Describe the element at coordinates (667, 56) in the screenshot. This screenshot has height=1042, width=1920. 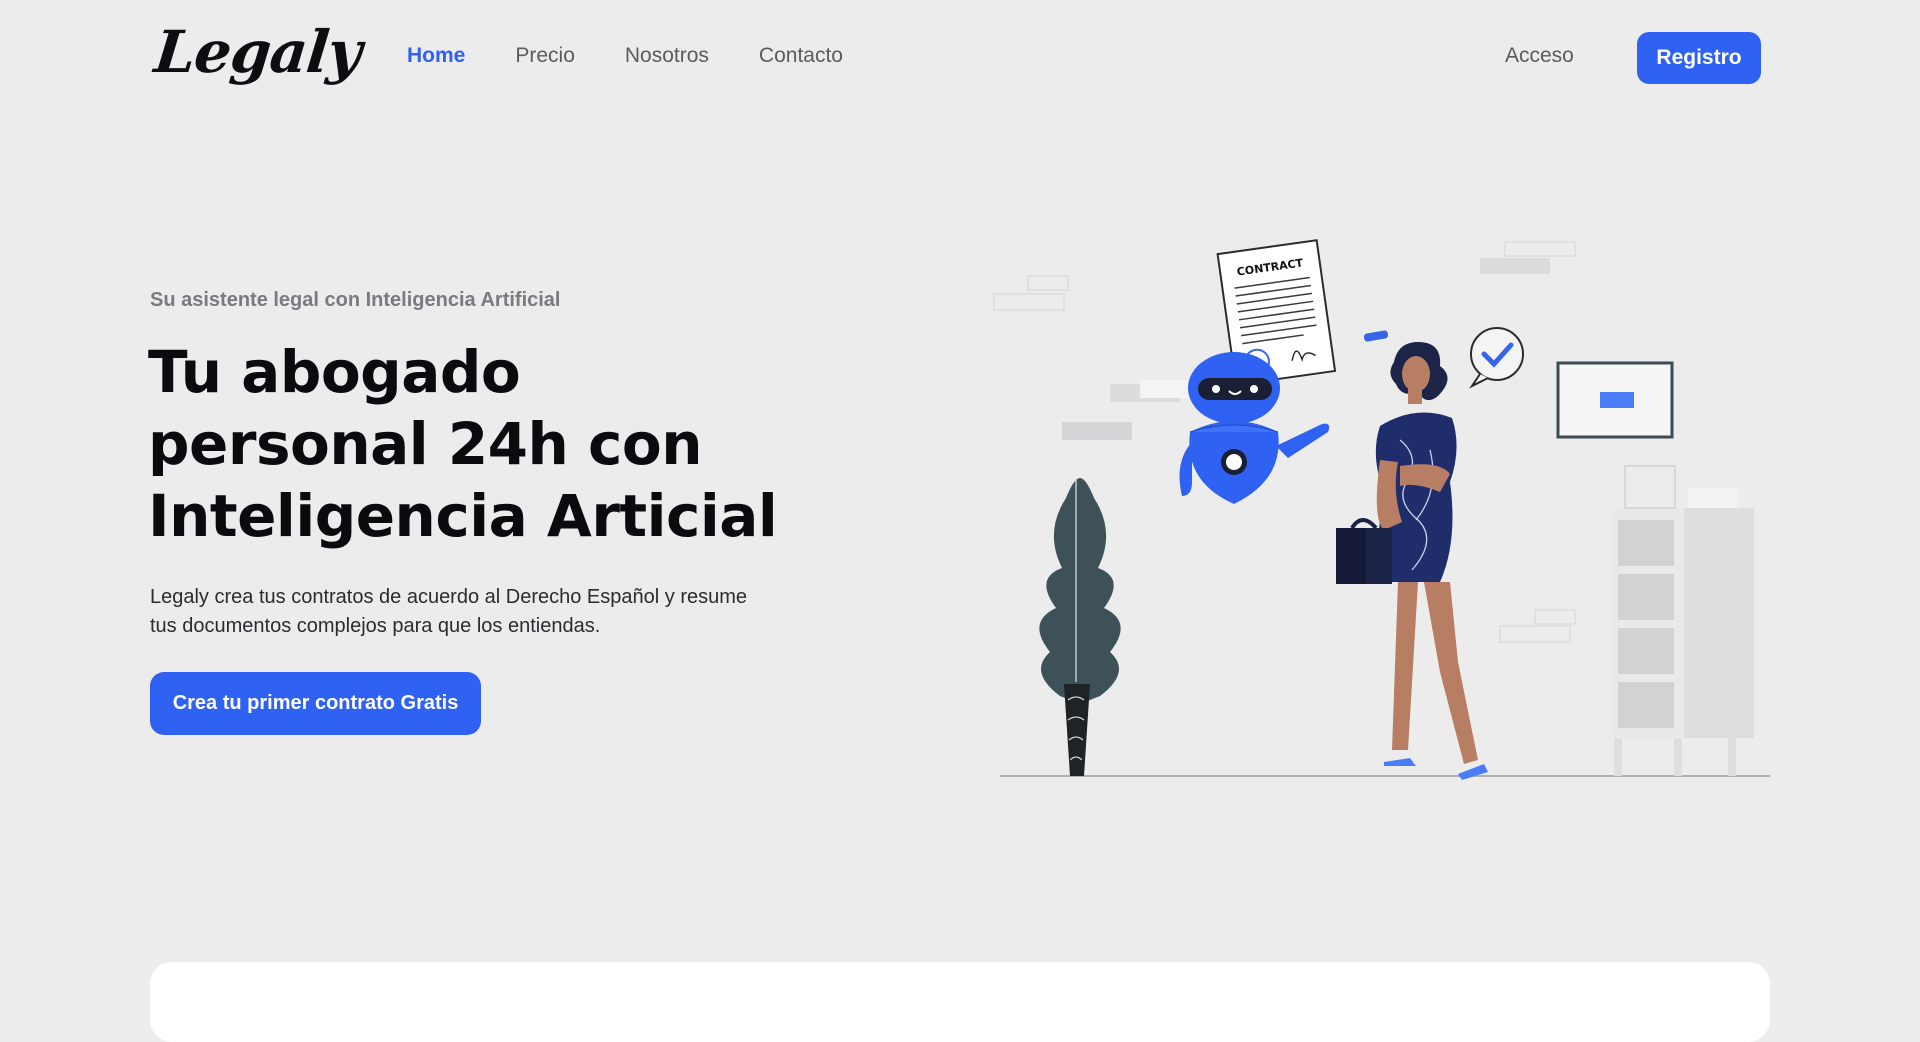
I see `nav-link-nosotros: Nosotros` at that location.